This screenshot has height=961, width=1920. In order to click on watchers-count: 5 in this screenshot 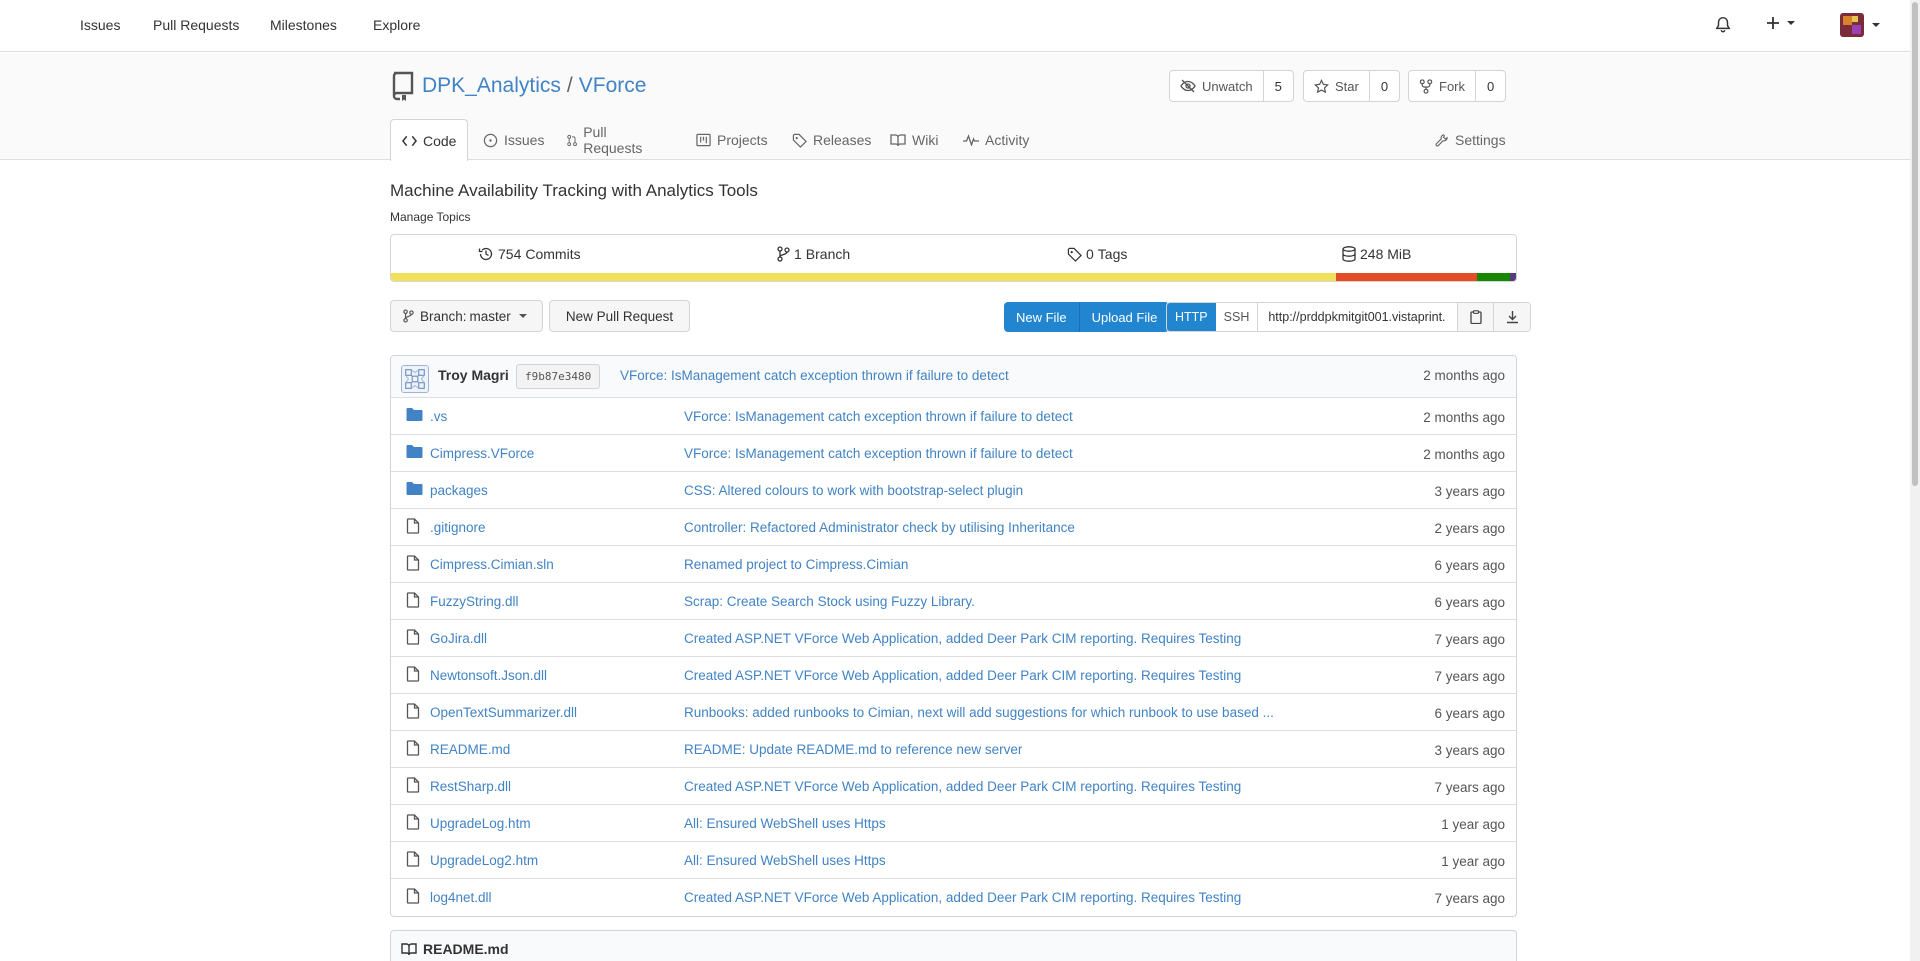, I will do `click(1278, 86)`.